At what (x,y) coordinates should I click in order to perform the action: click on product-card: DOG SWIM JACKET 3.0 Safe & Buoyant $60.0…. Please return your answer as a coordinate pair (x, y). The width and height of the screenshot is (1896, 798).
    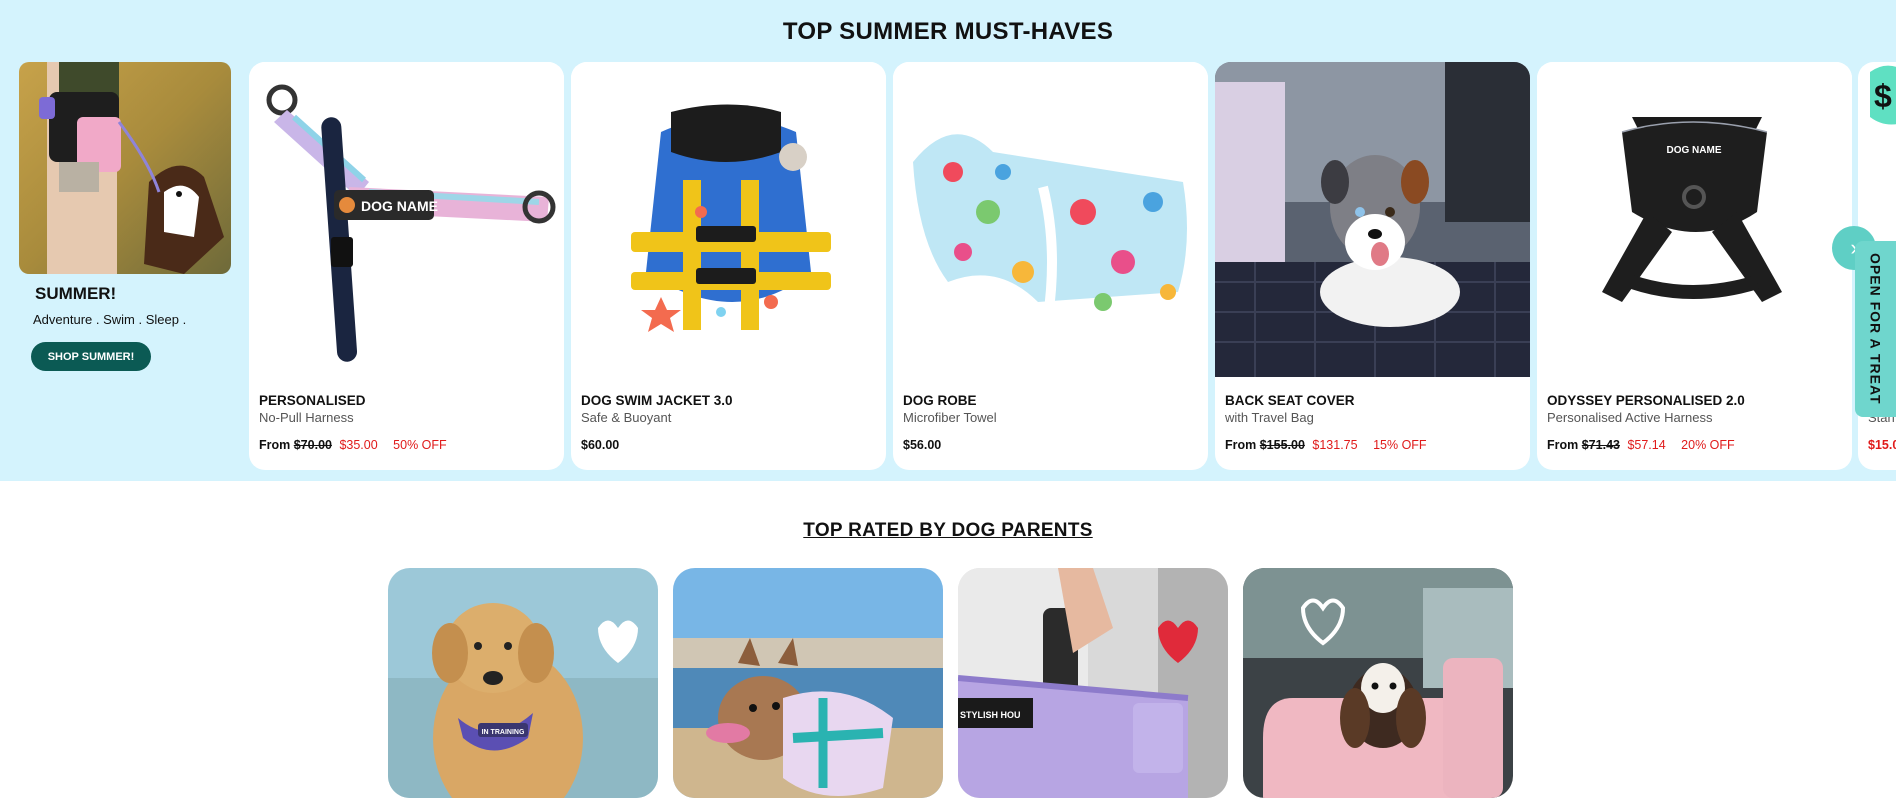
    Looking at the image, I should click on (728, 266).